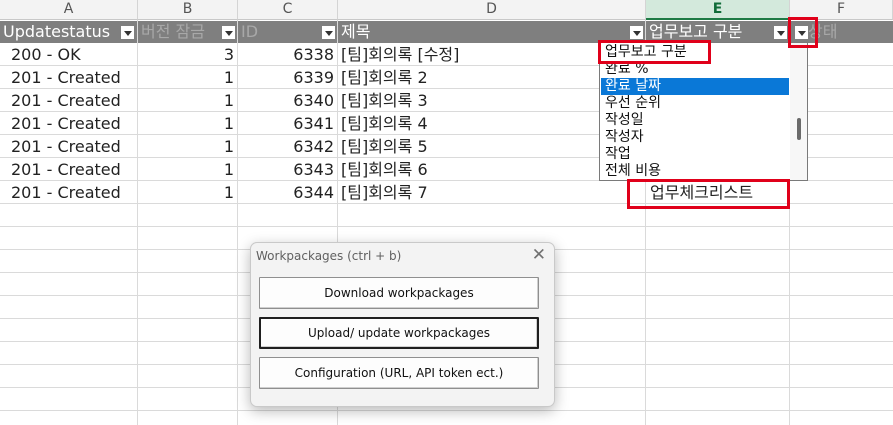 This screenshot has width=893, height=425. I want to click on cell-status: 200 - OK, so click(46, 54).